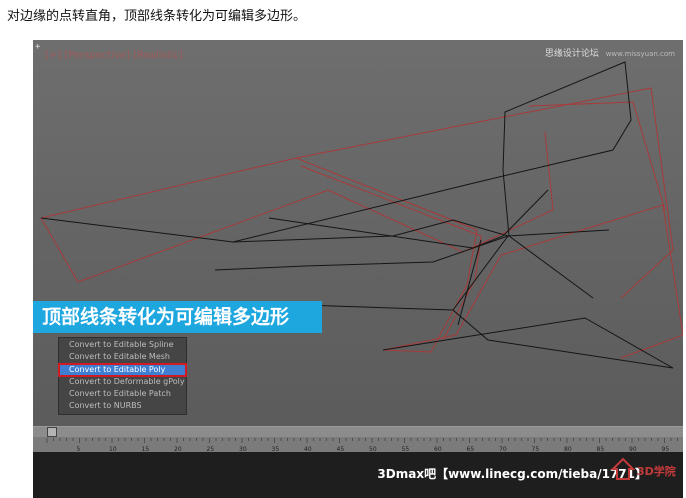 This screenshot has height=498, width=686. I want to click on menu-convert-deformable-gpoly: Convert to Deformable gPoly, so click(122, 382).